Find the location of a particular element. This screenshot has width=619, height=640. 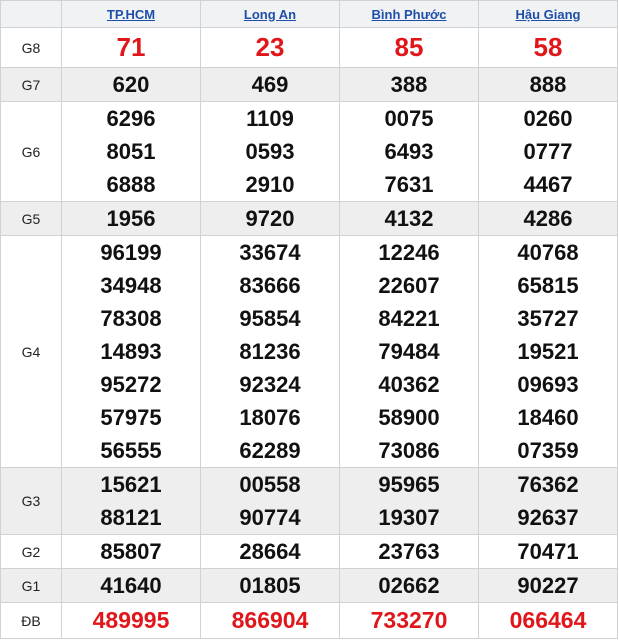

province-header-binh-phuoc: Bình Phước is located at coordinates (409, 14).